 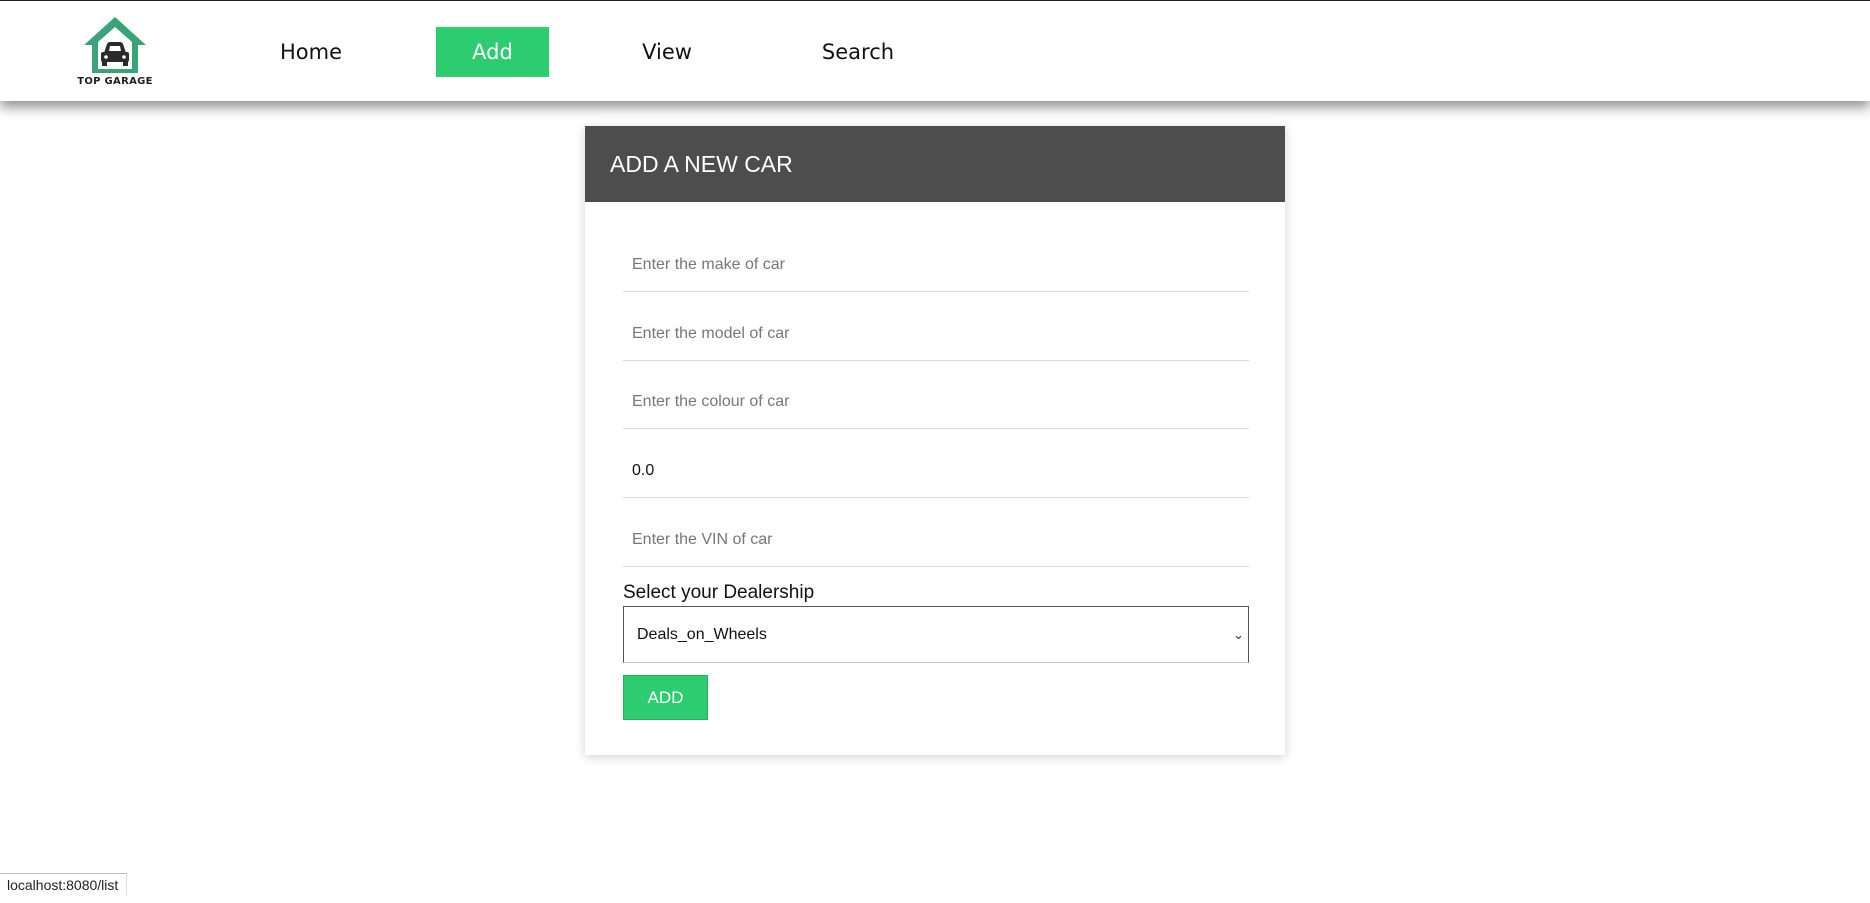 I want to click on dealership-selected-value: Deals_on_Wheels, so click(x=702, y=634).